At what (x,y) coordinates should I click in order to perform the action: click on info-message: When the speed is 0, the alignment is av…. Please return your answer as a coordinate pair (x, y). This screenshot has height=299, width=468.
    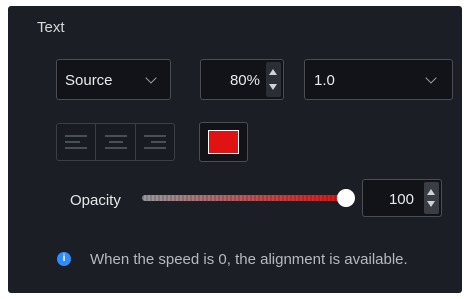
    Looking at the image, I should click on (249, 259).